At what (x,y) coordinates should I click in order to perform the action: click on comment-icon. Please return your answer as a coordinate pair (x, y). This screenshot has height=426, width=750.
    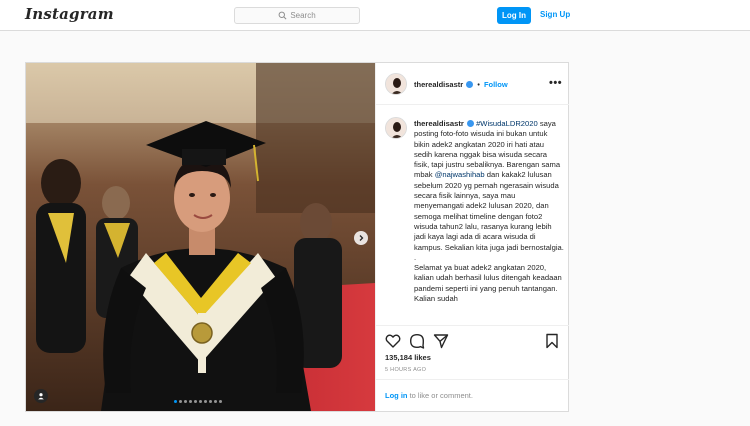
    Looking at the image, I should click on (417, 341).